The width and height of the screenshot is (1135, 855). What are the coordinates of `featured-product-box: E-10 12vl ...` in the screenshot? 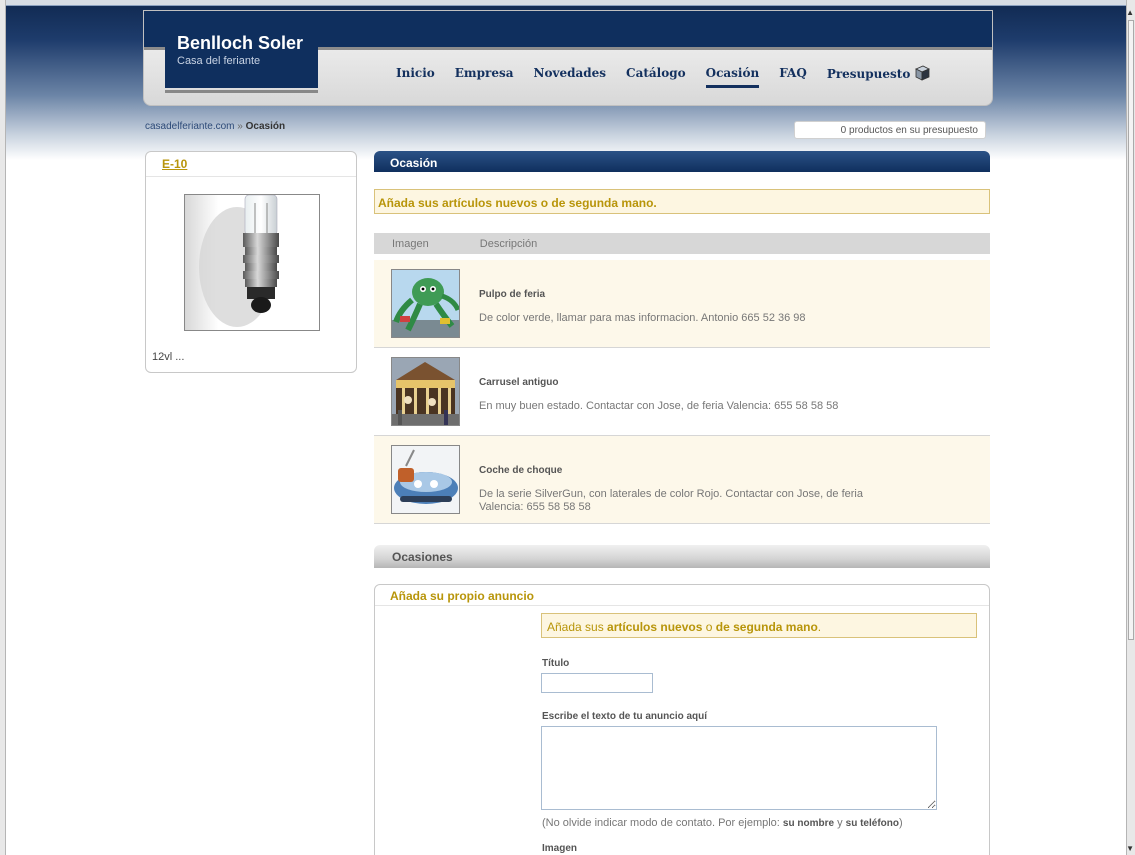 It's located at (251, 262).